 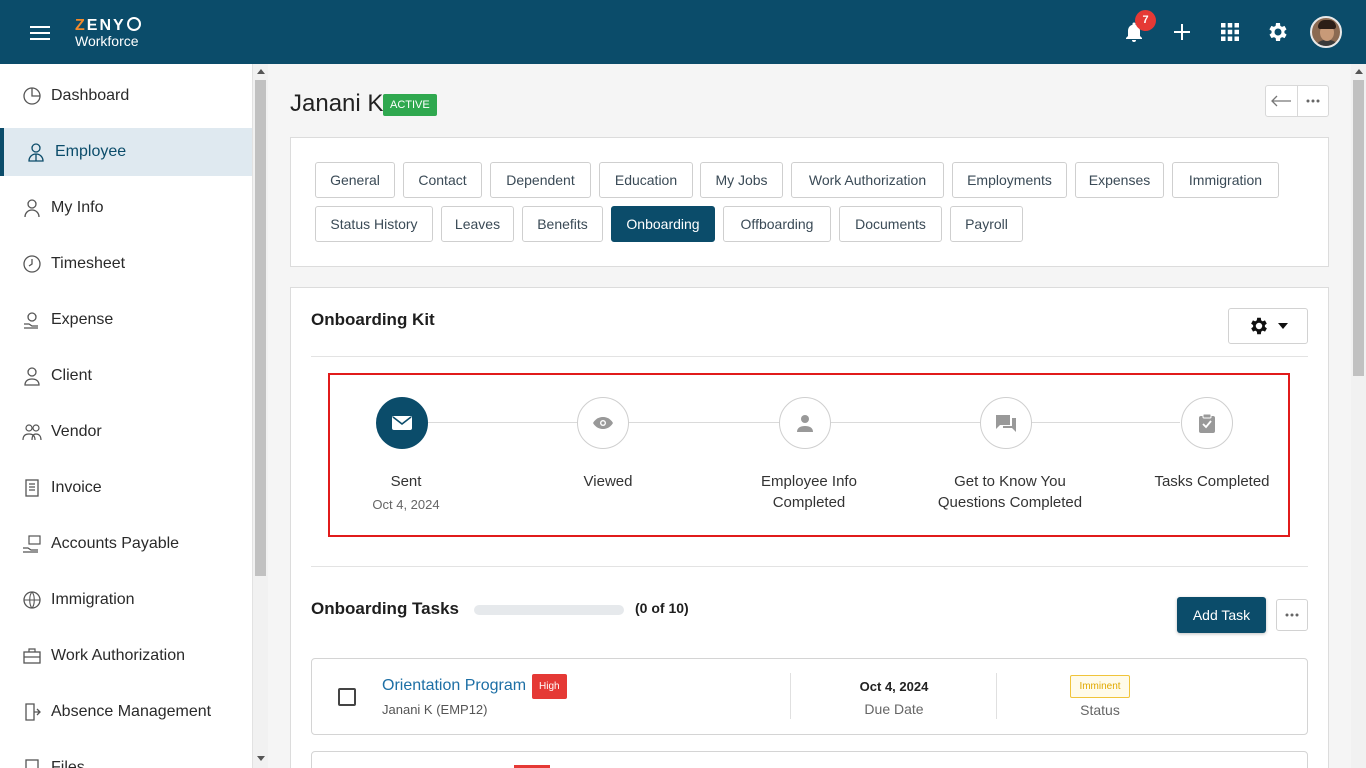 I want to click on main-scroll-thumb, so click(x=1358, y=228).